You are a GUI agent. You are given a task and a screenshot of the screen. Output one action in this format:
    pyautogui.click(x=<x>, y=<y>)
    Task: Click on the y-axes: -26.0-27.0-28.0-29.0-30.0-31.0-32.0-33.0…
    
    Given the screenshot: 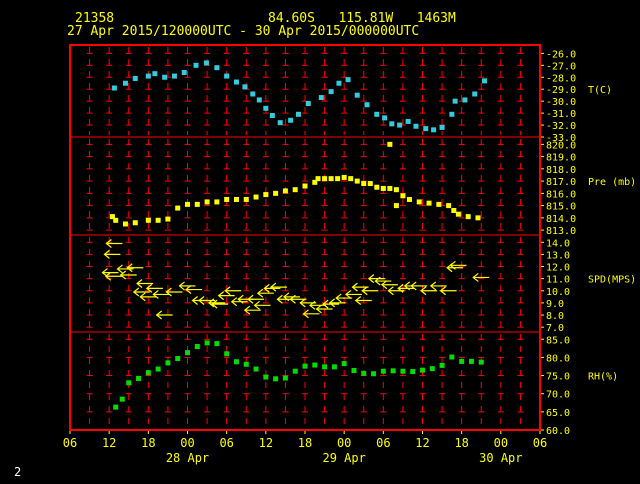 What is the action you would take?
    pyautogui.click(x=588, y=243)
    